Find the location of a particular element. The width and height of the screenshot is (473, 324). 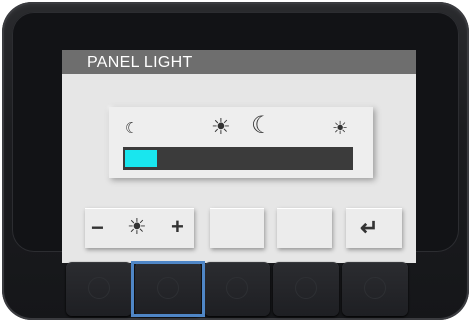

back-arrow-icon: ↵ is located at coordinates (369, 227).